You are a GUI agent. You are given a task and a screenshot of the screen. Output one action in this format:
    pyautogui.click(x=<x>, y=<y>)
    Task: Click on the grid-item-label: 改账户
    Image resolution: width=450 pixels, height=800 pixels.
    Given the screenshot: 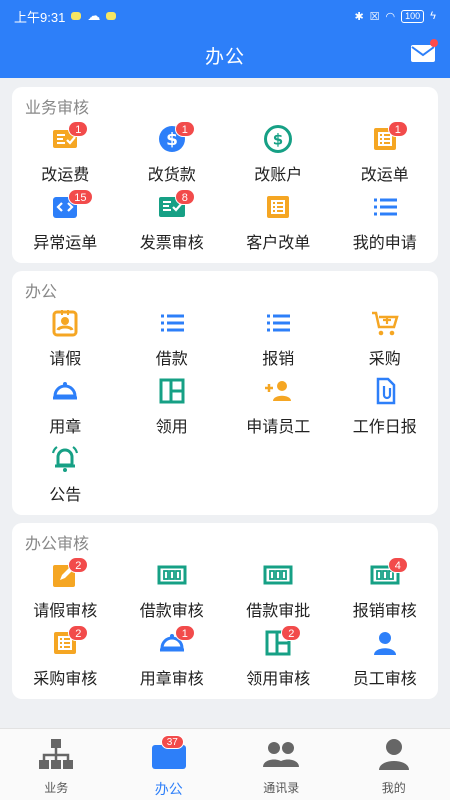 What is the action you would take?
    pyautogui.click(x=278, y=175)
    